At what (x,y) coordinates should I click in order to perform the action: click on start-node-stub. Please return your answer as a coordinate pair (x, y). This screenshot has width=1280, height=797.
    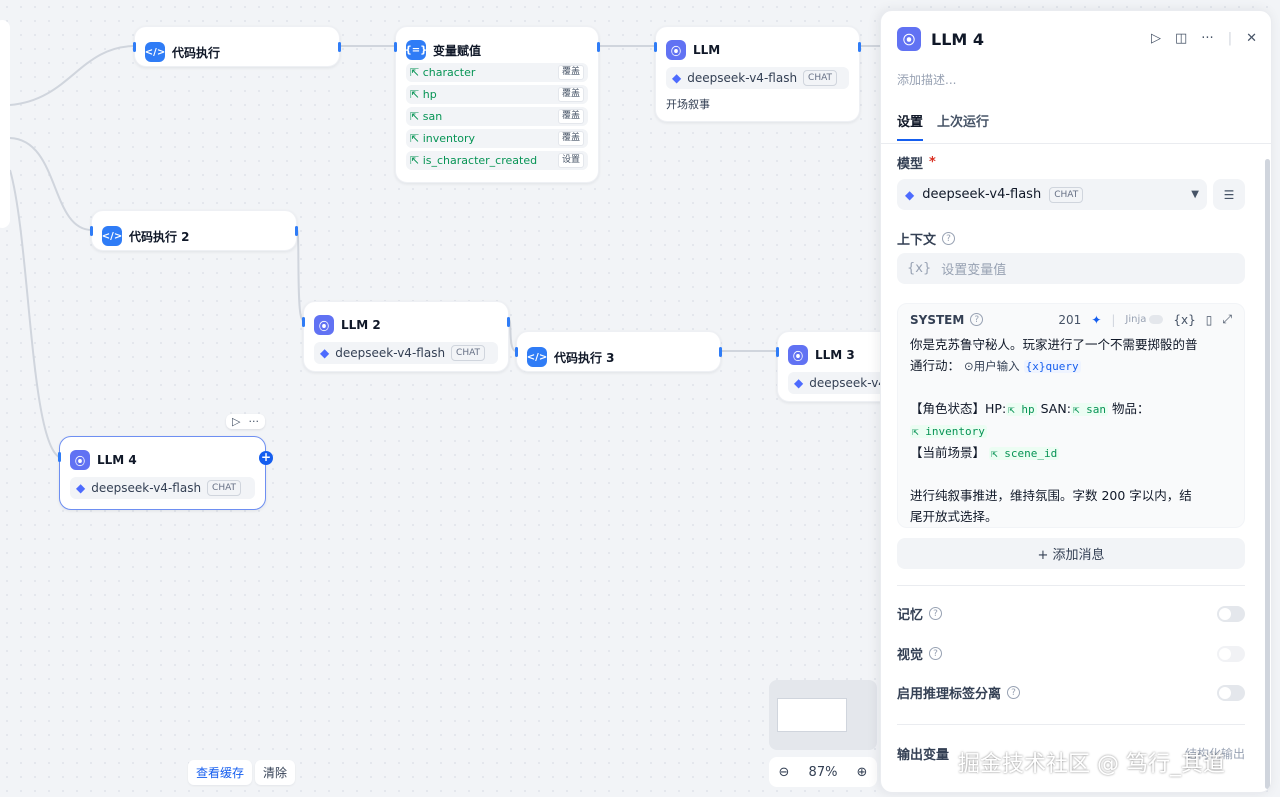
    Looking at the image, I should click on (5, 124).